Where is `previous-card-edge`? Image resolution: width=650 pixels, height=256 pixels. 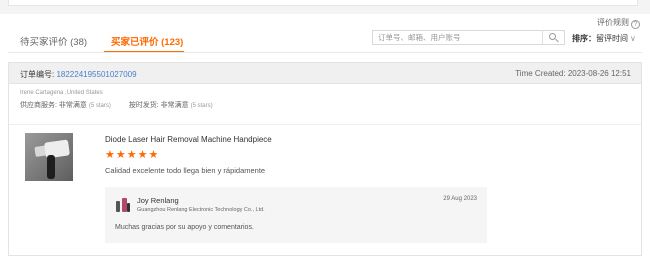
previous-card-edge is located at coordinates (323, 3).